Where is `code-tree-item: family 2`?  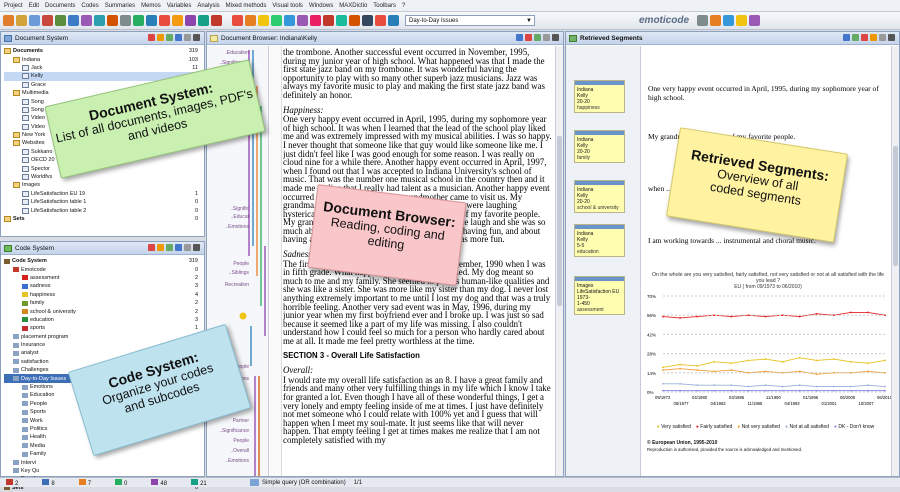 code-tree-item: family 2 is located at coordinates (104, 303).